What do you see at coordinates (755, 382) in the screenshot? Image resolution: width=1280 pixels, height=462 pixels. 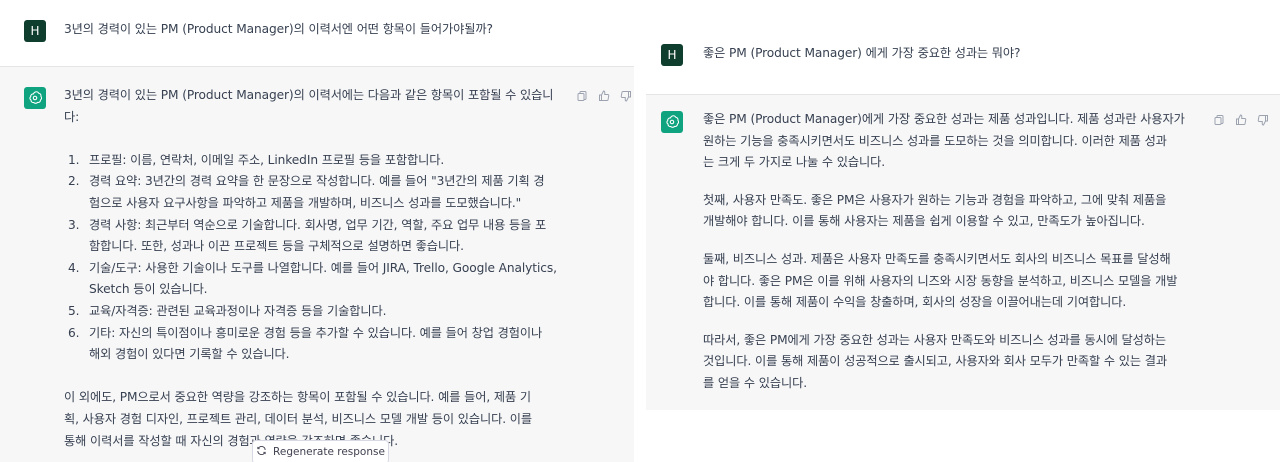 I see `answer-line: 를 얻을 수 있습니다.` at bounding box center [755, 382].